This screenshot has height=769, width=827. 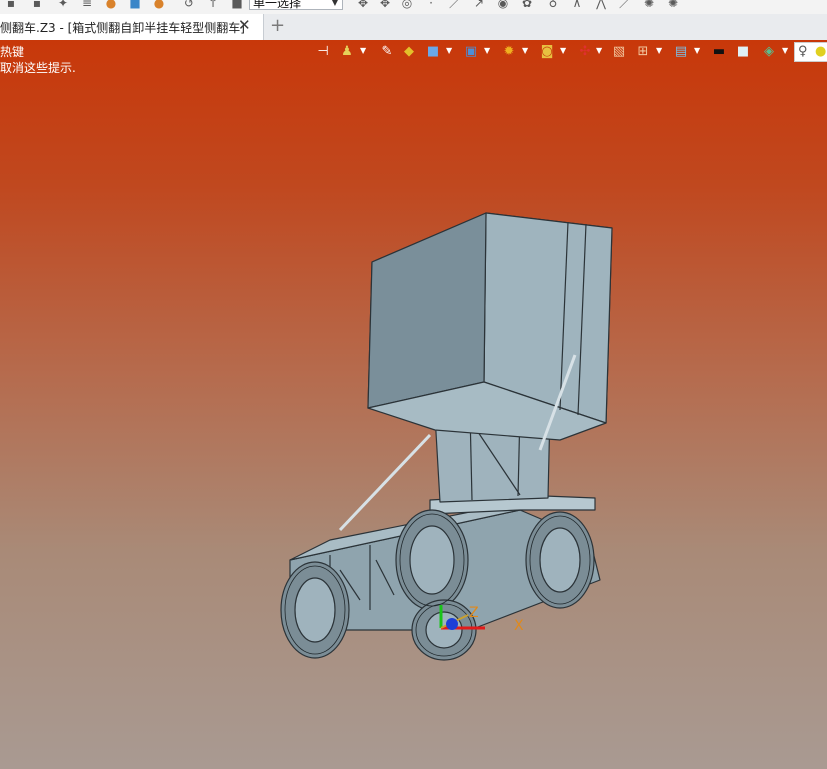 I want to click on arrow-tool-icon: ↗, so click(x=479, y=5).